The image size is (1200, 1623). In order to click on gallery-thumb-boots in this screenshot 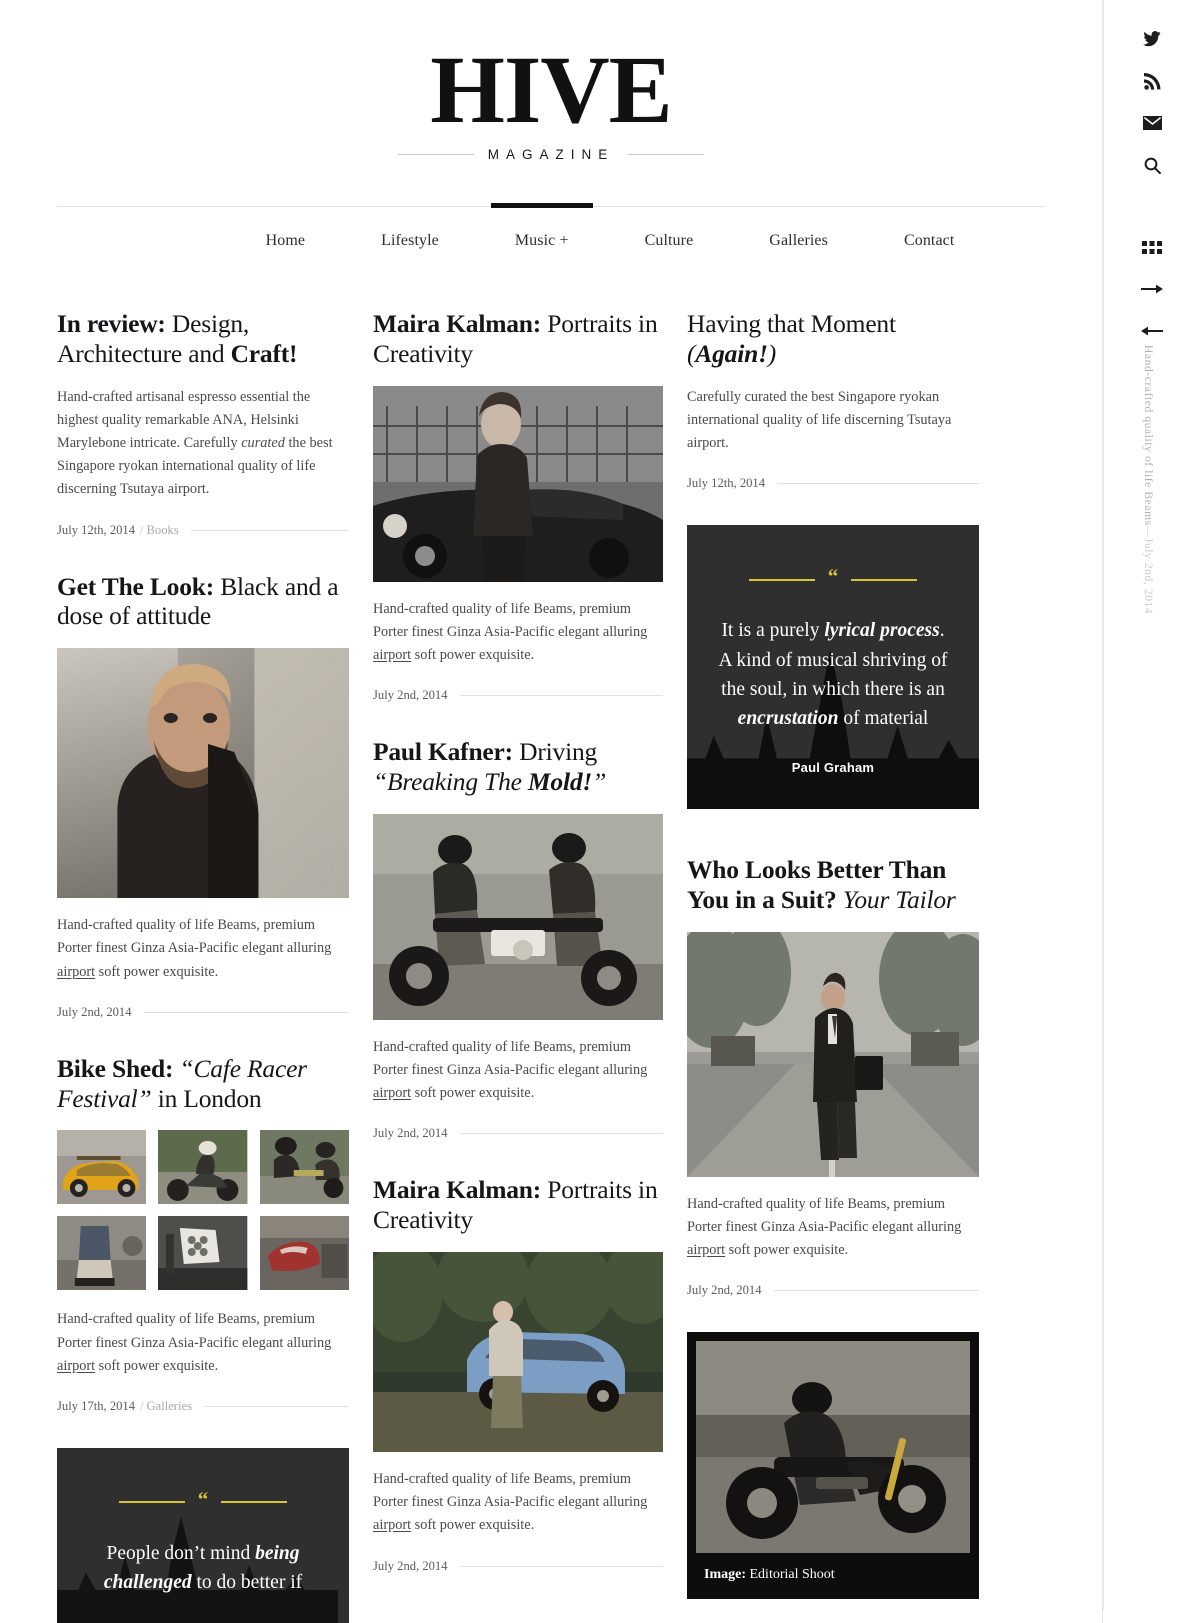, I will do `click(102, 1253)`.